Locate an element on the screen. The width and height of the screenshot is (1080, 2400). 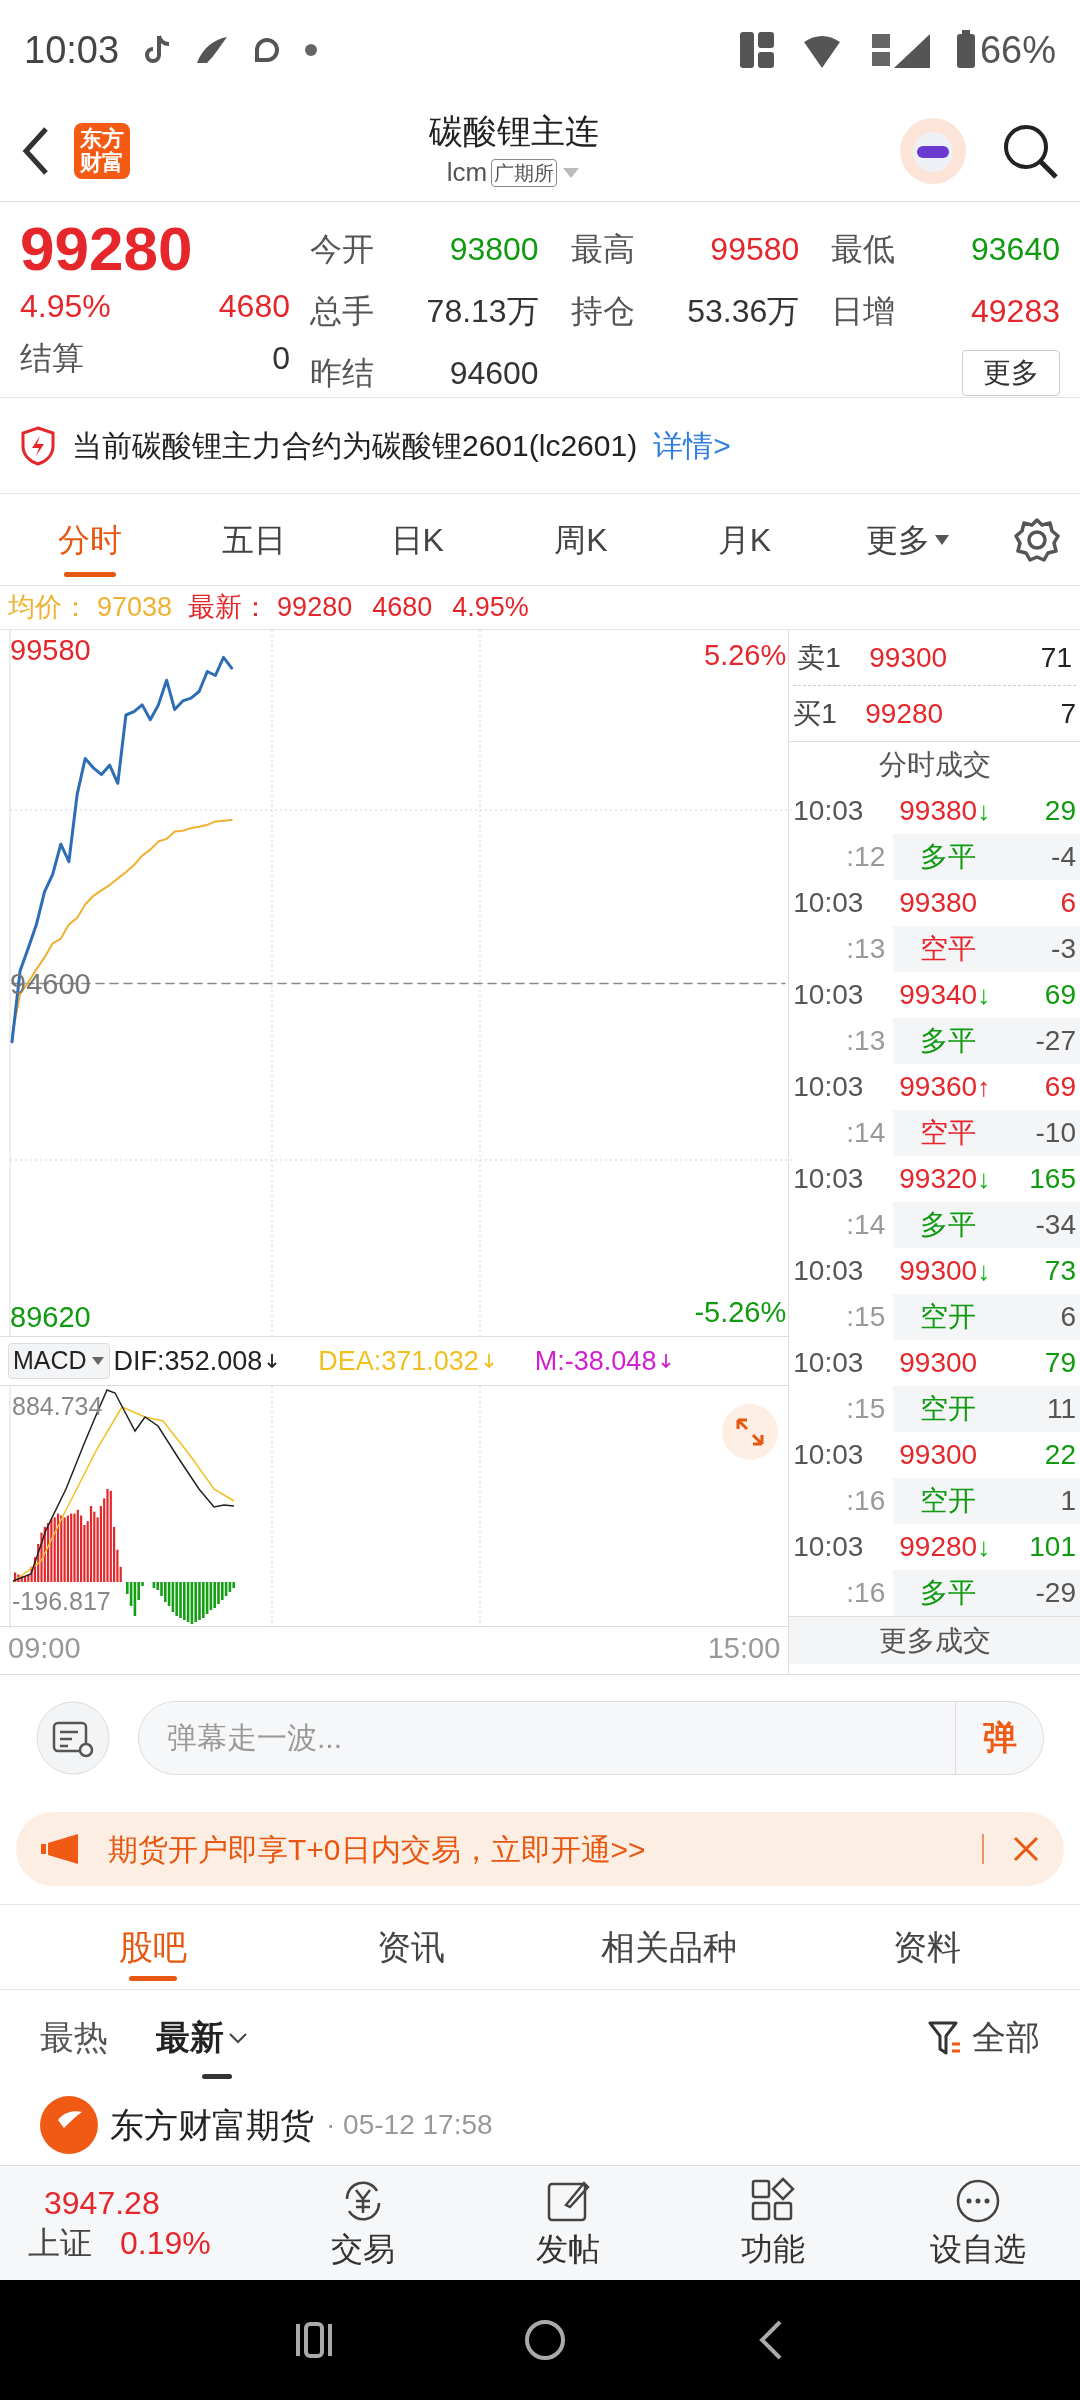
field-label: 今开 is located at coordinates (342, 249).